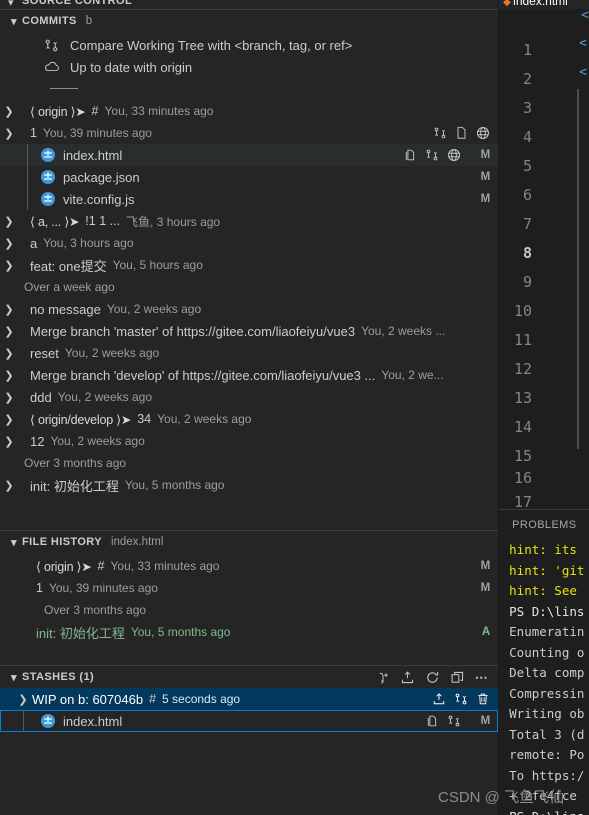 Image resolution: width=589 pixels, height=815 pixels. I want to click on refresh-icon, so click(432, 677).